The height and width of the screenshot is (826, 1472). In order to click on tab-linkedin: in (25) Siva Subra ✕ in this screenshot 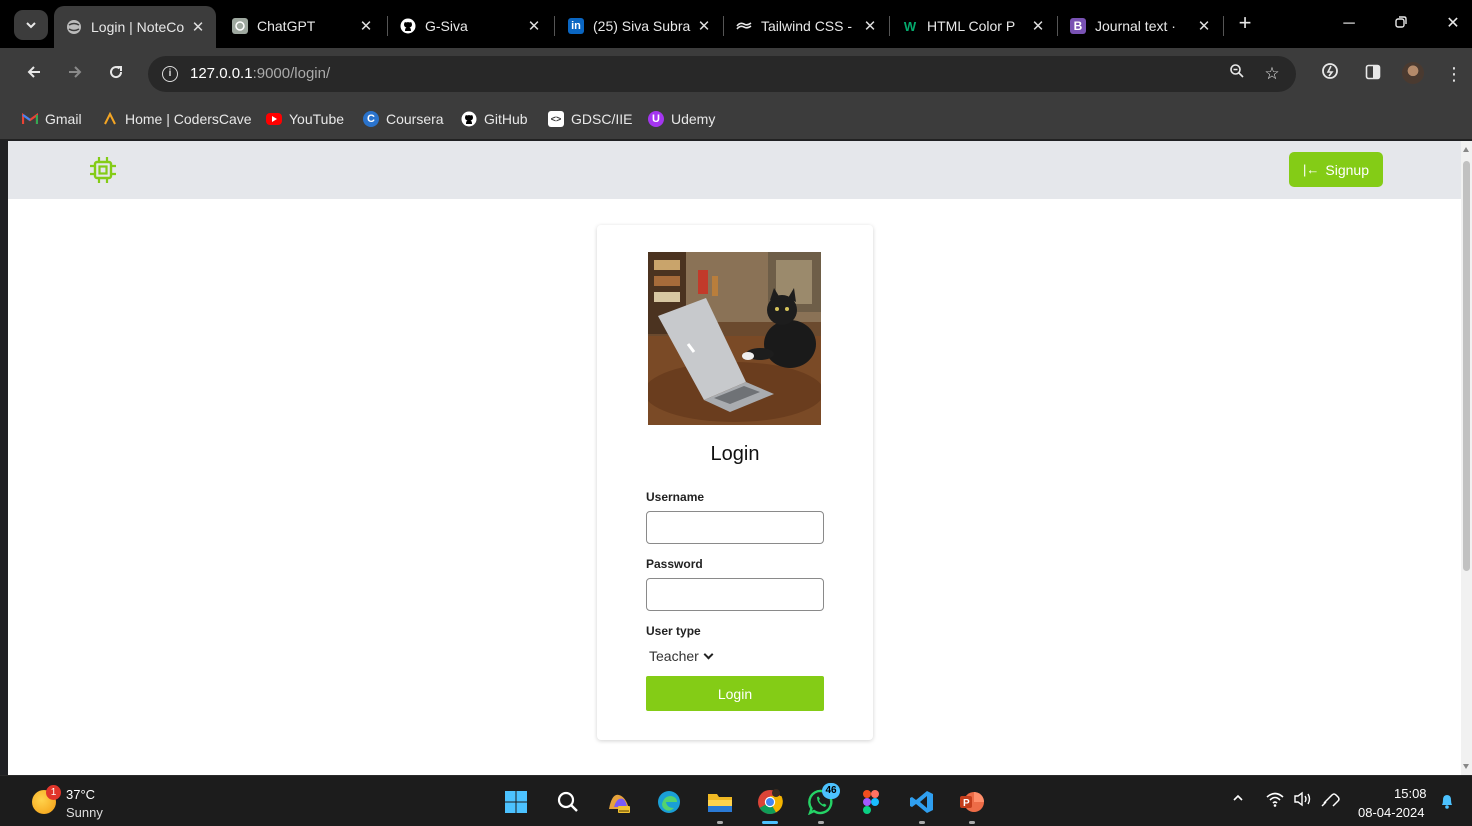, I will do `click(639, 26)`.